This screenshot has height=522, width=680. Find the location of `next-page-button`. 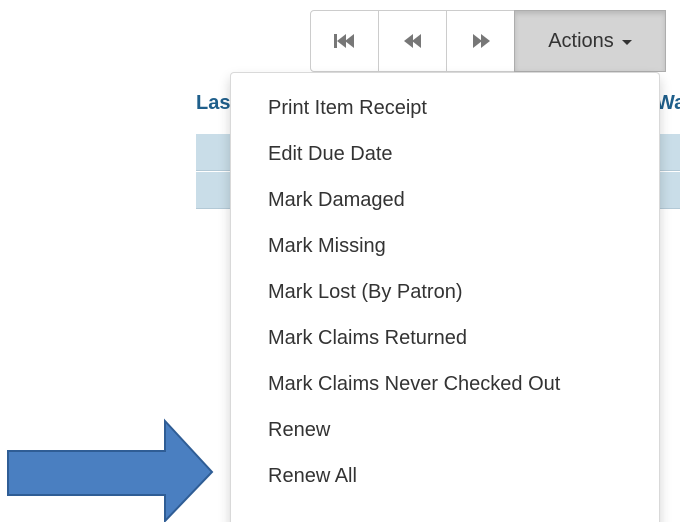

next-page-button is located at coordinates (480, 41).